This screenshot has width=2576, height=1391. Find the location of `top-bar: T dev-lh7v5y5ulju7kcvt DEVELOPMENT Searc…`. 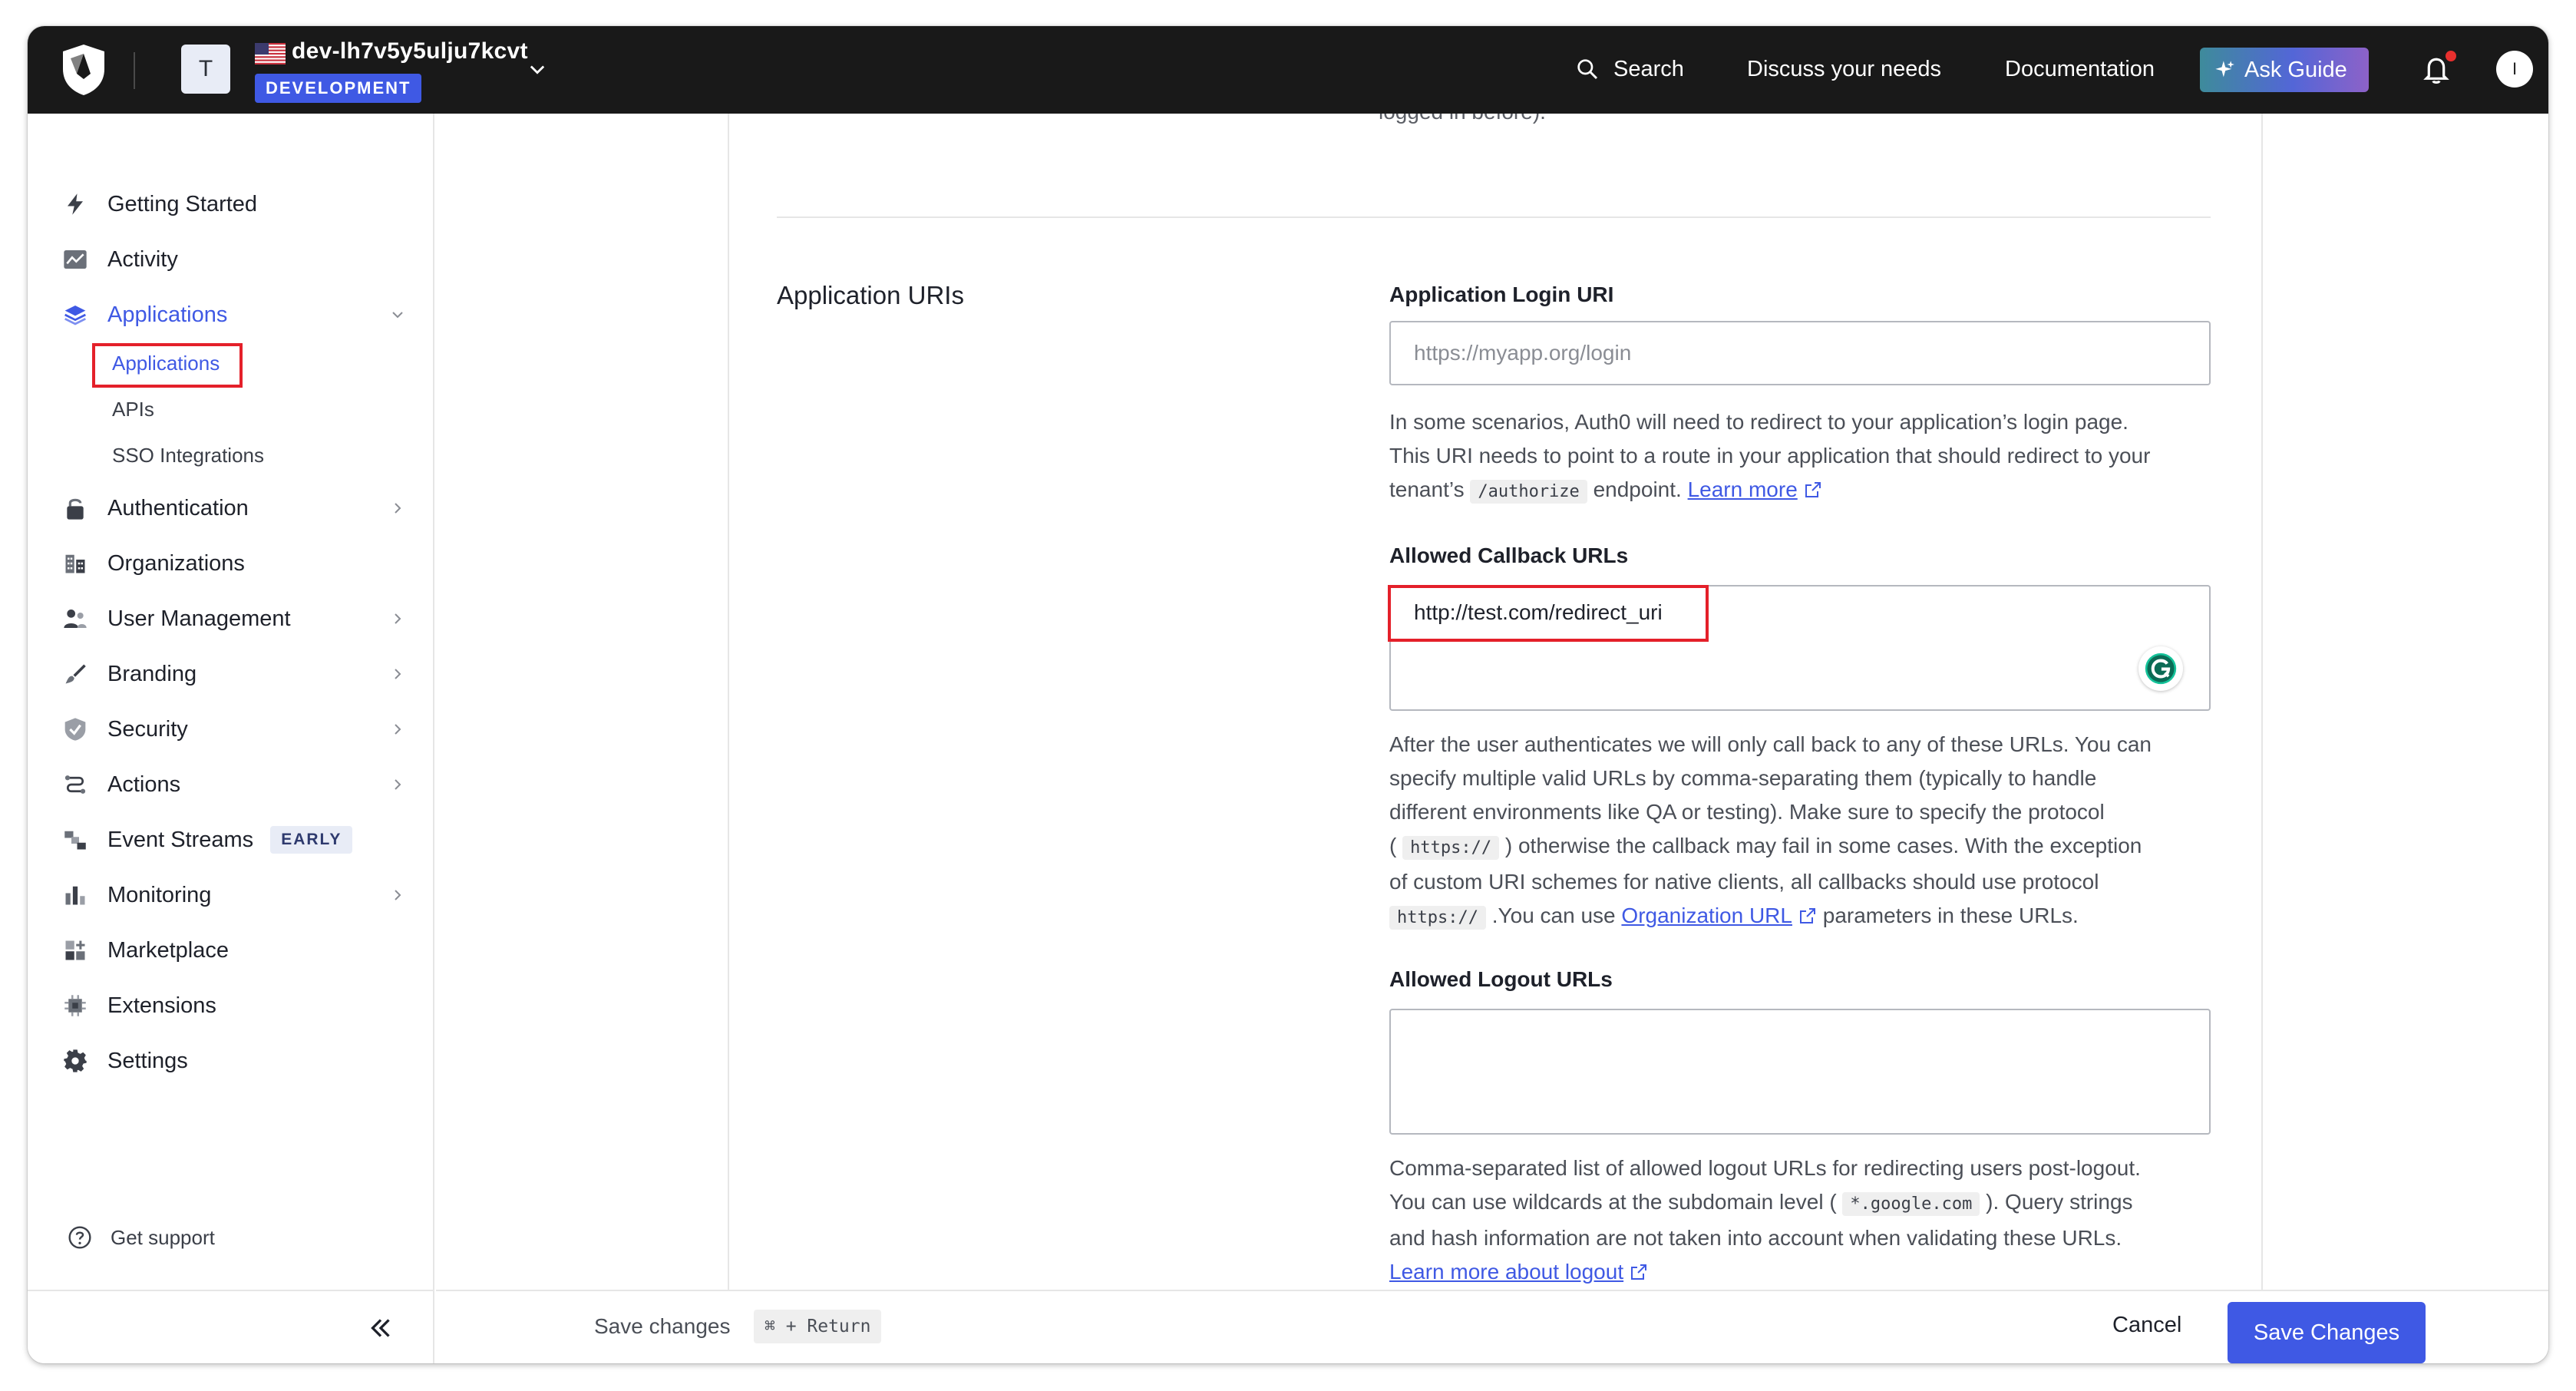

top-bar: T dev-lh7v5y5ulju7kcvt DEVELOPMENT Searc… is located at coordinates (1288, 70).